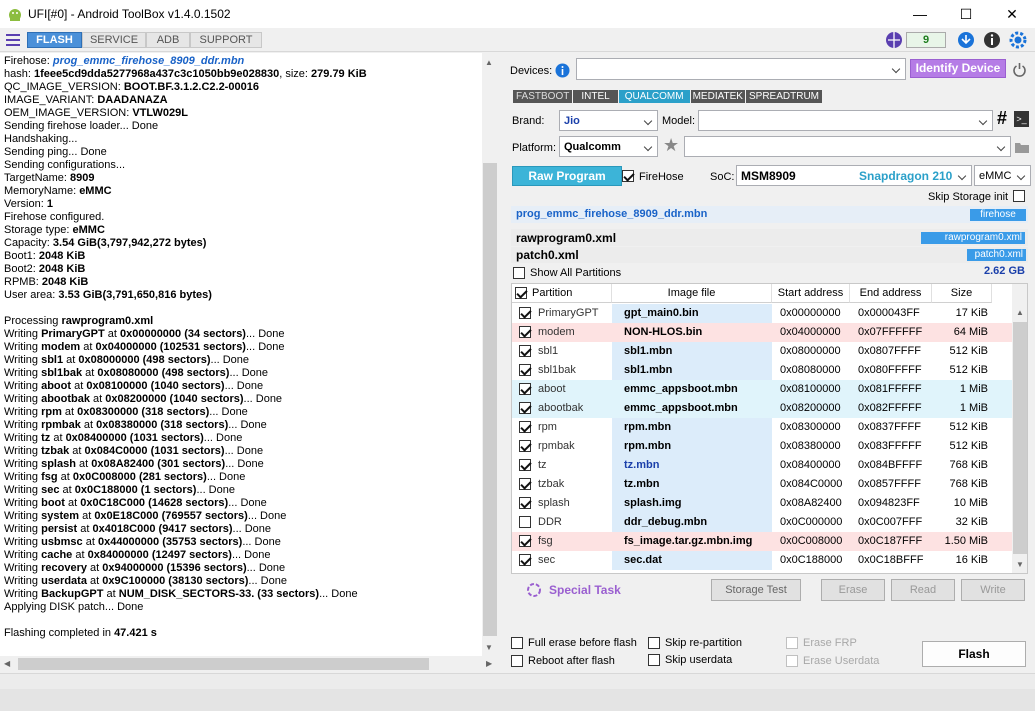 The height and width of the screenshot is (711, 1035). Describe the element at coordinates (854, 175) in the screenshot. I see `soc-select: MSM8909 Snapdragon 210` at that location.